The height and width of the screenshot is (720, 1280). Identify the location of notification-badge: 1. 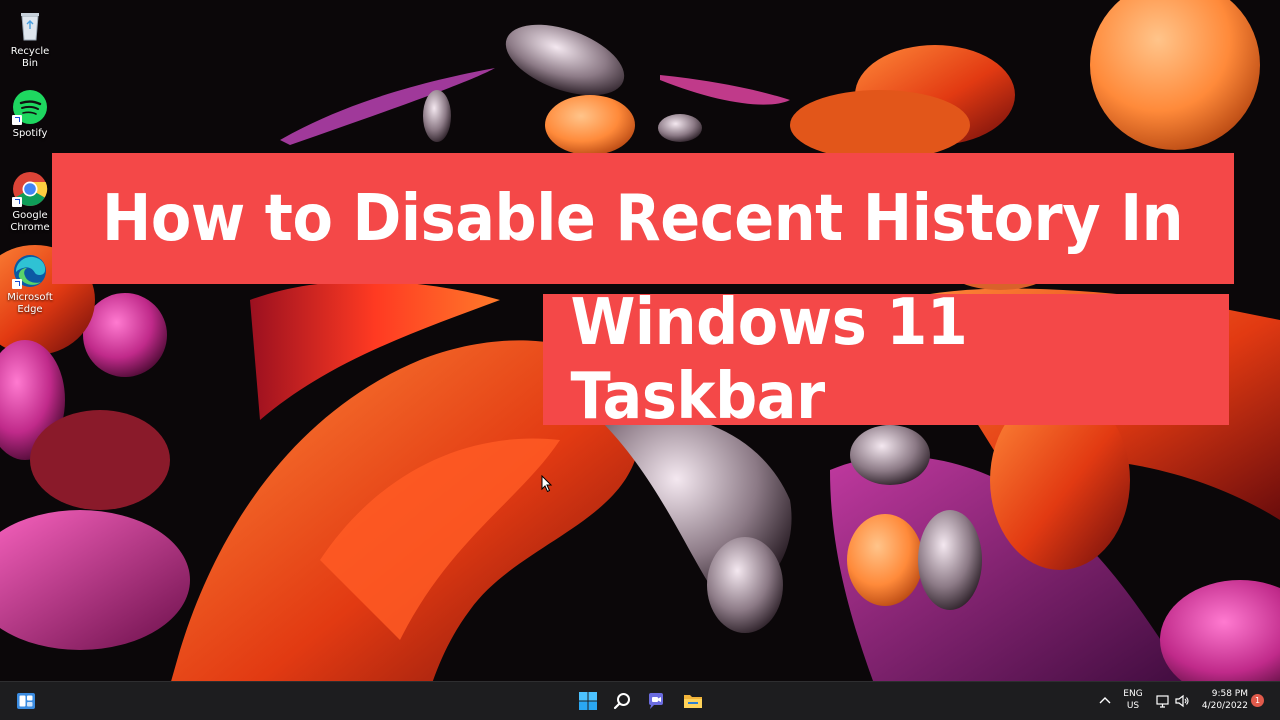
(1257, 700).